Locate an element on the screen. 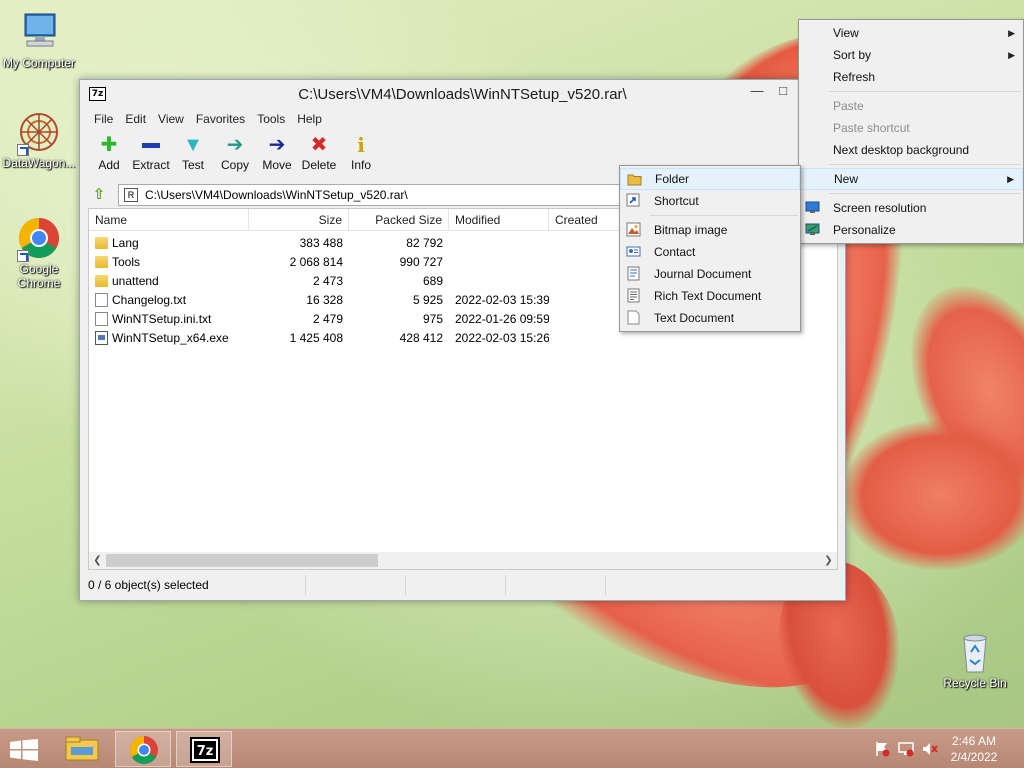  menu-item-label: Rich Text Document is located at coordinates (708, 296).